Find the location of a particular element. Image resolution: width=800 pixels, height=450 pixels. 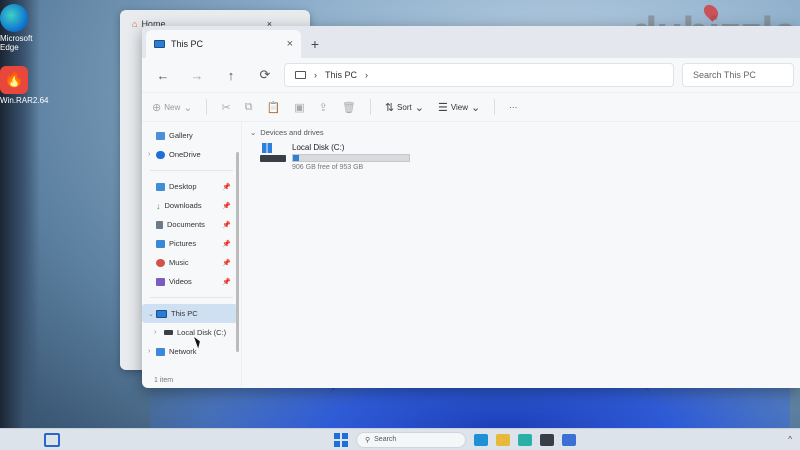

close-tab-button: × is located at coordinates (290, 44).